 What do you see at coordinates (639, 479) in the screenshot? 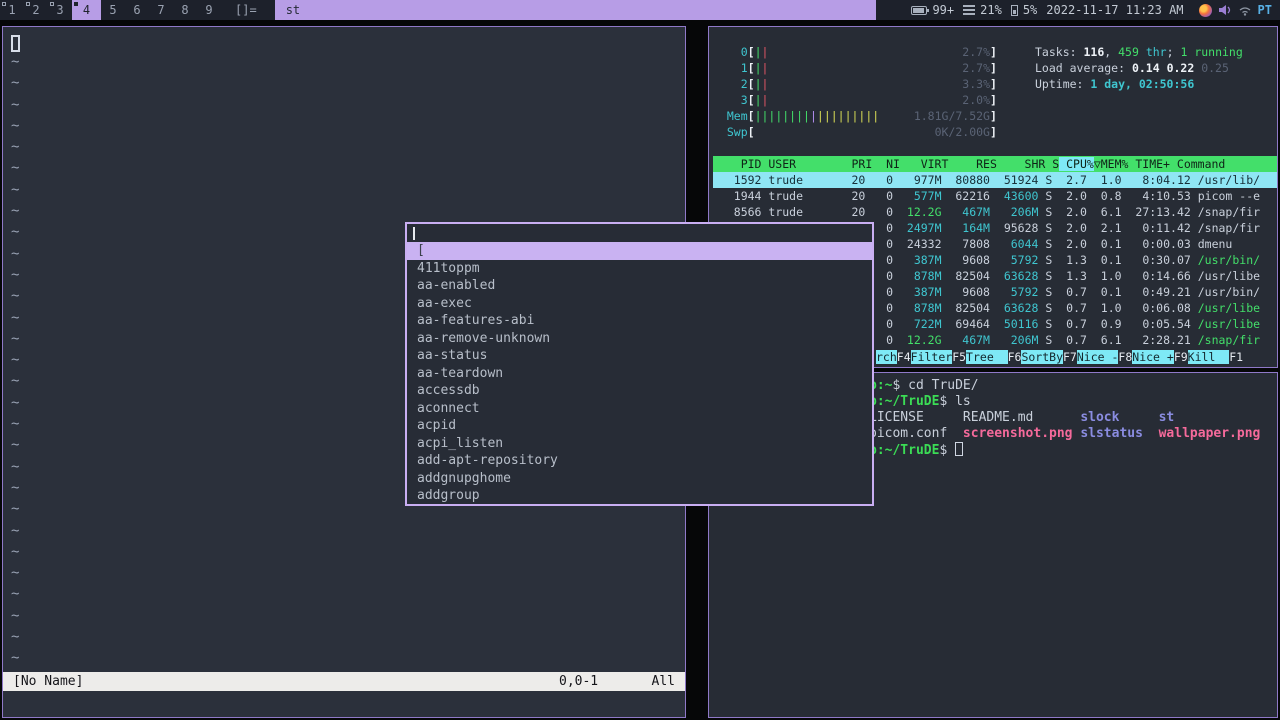
I see `dmenu-item: addgnupghome` at bounding box center [639, 479].